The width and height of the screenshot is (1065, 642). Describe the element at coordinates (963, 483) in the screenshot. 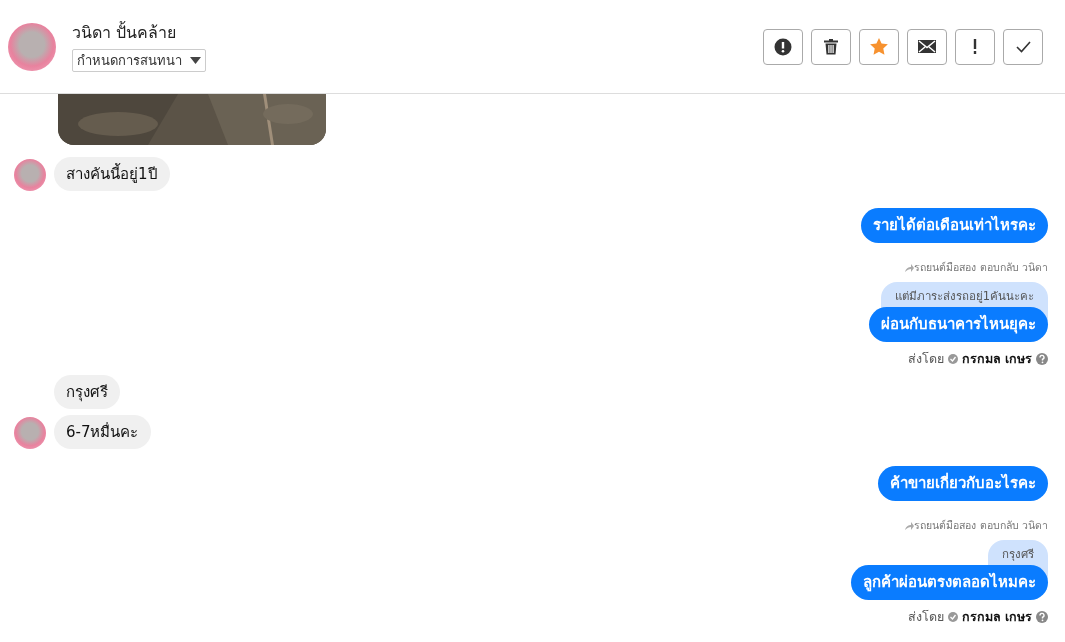

I see `message-bubble: ค้าขายเกี่ยวกับอะไรคะ` at that location.